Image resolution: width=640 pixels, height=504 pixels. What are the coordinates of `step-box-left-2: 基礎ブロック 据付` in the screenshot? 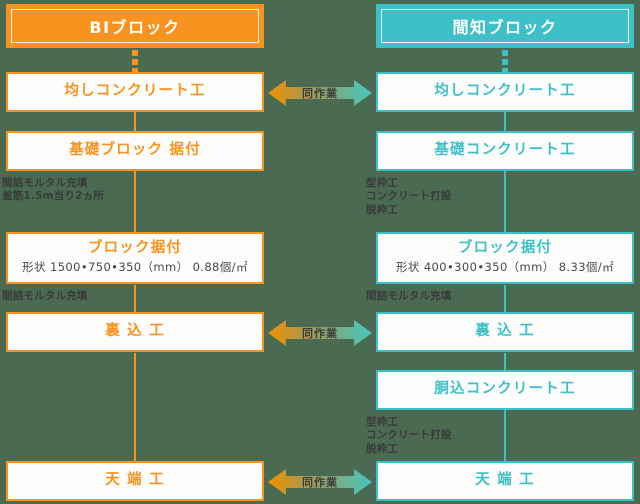 It's located at (135, 151).